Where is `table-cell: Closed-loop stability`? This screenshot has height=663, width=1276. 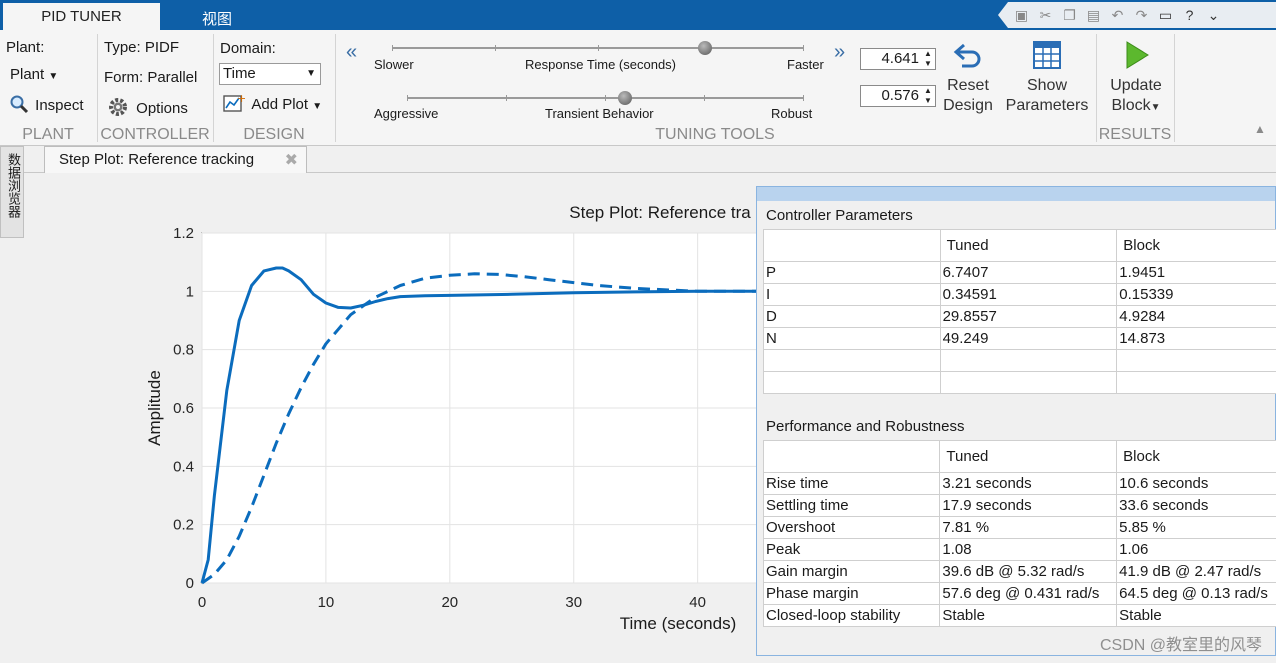
table-cell: Closed-loop stability is located at coordinates (851, 615).